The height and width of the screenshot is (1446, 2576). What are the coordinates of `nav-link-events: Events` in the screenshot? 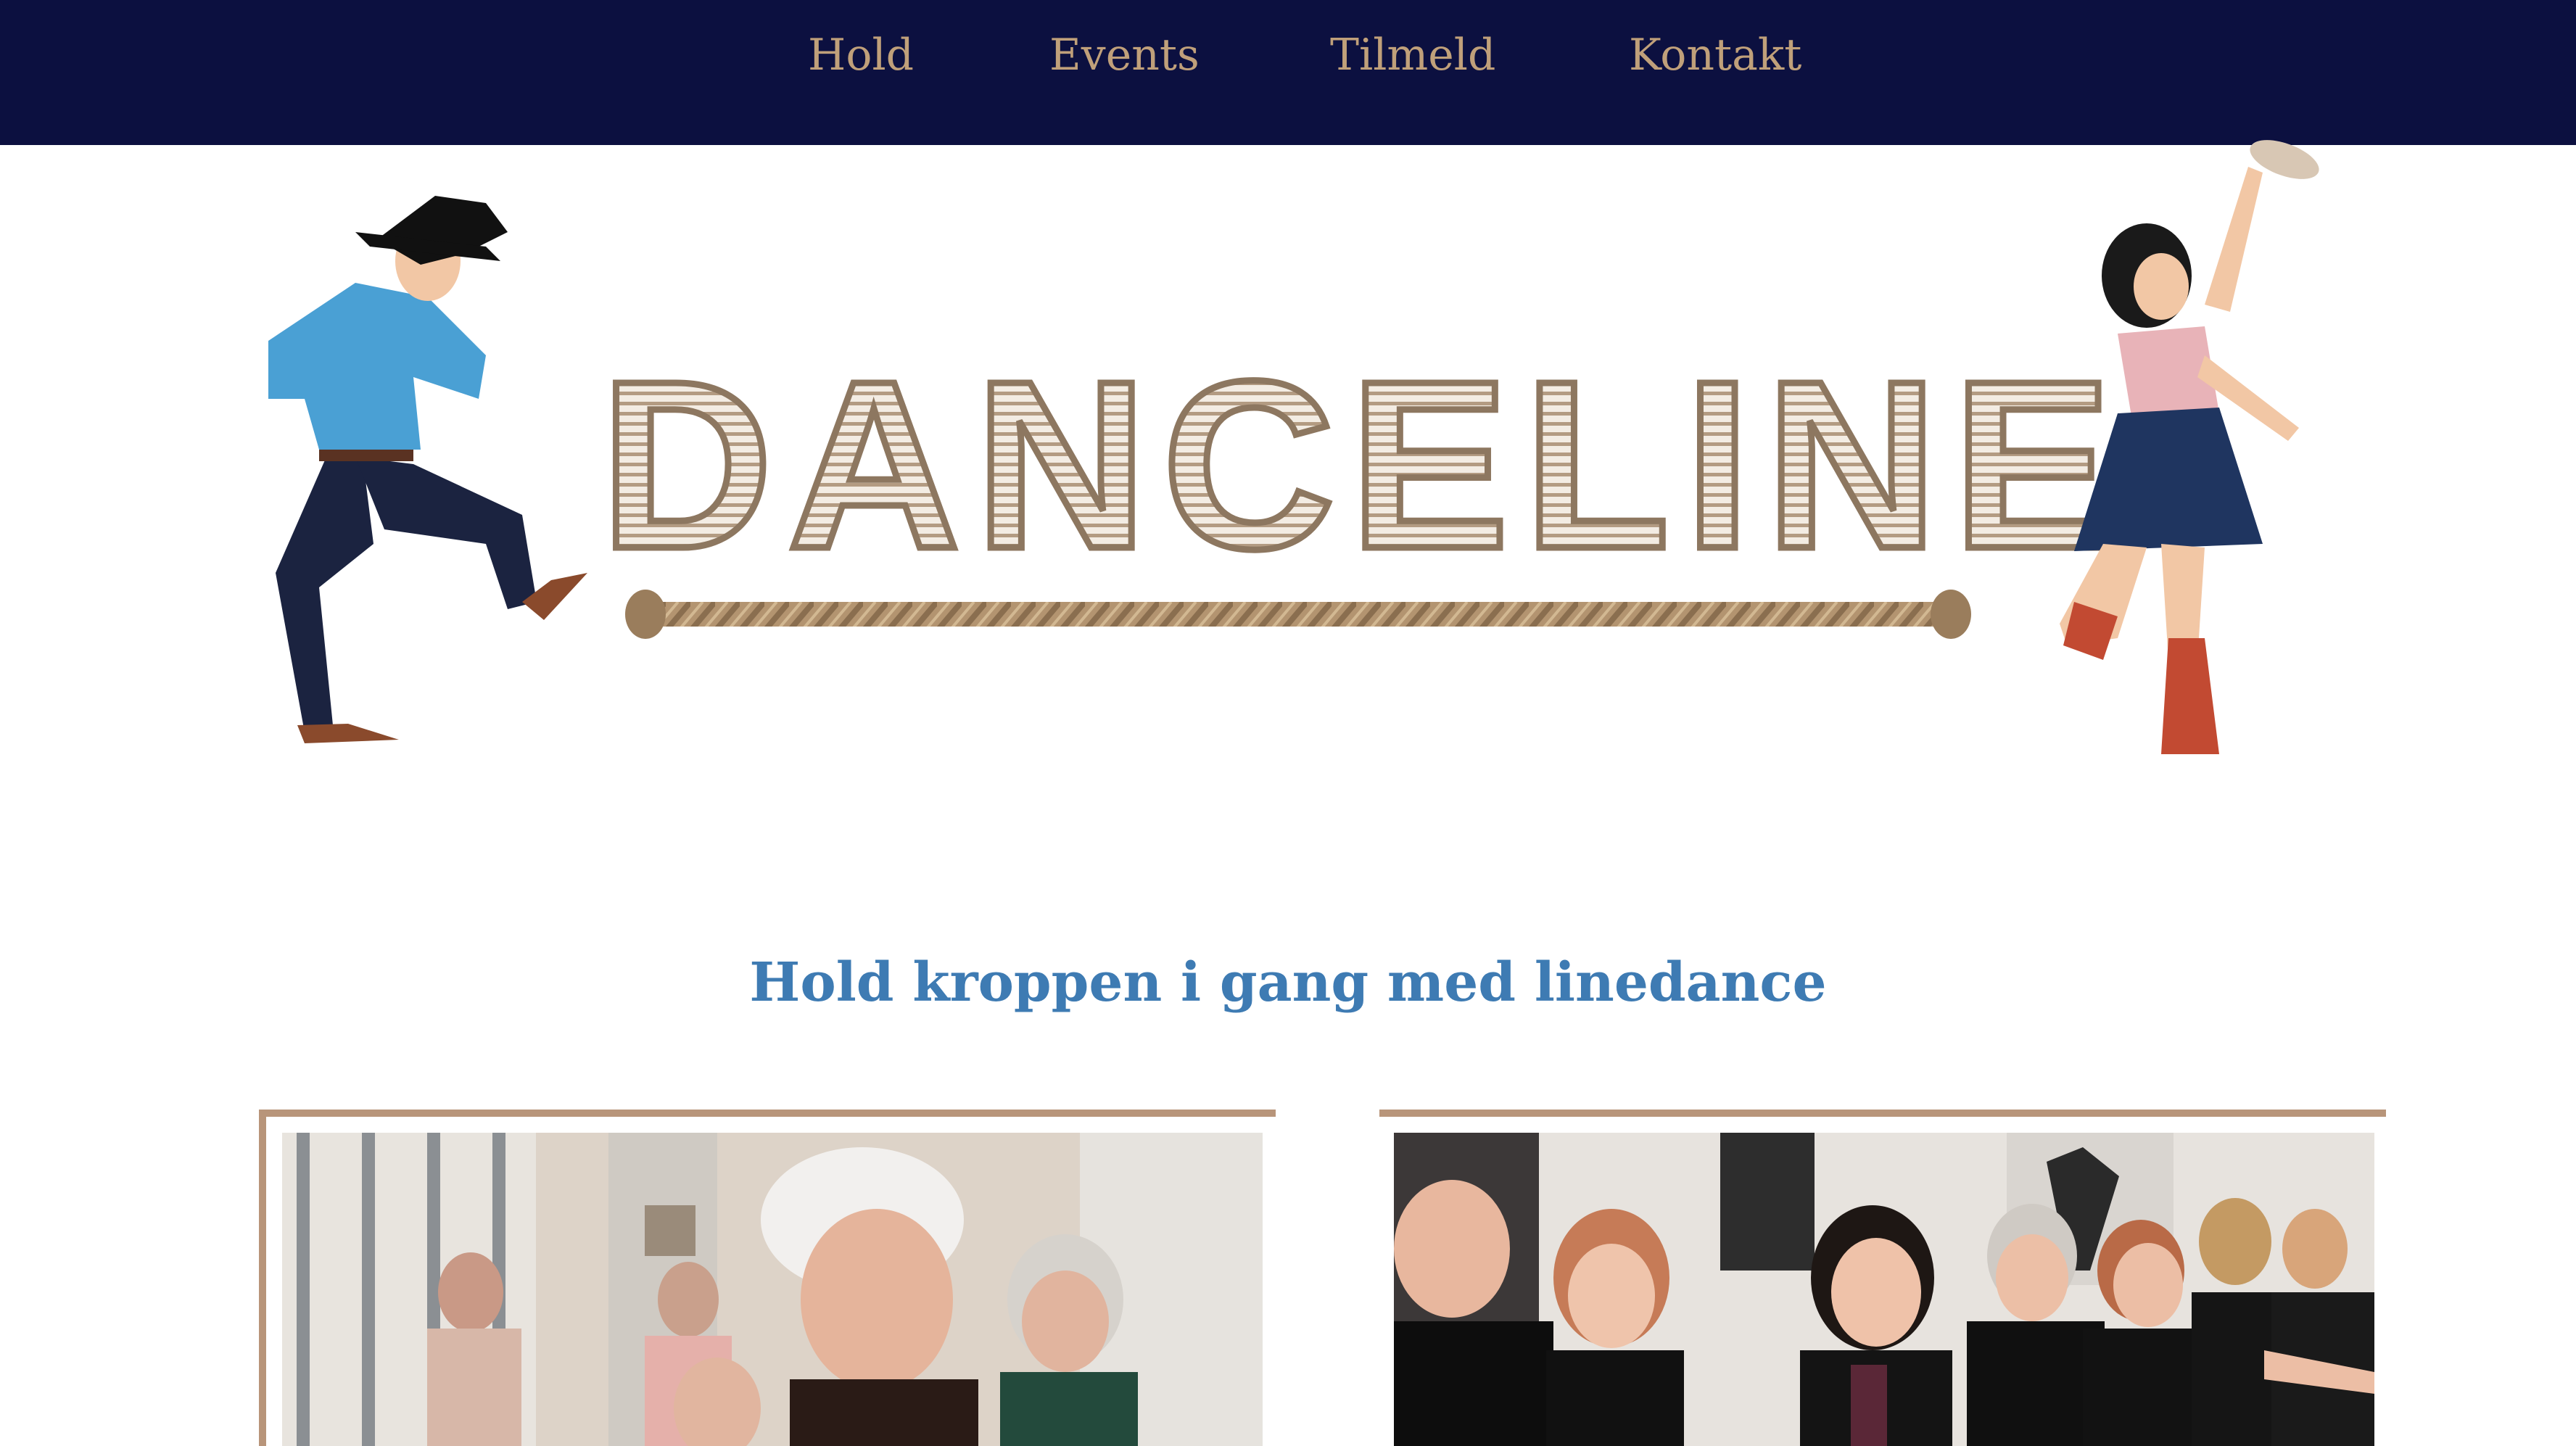 It's located at (1124, 55).